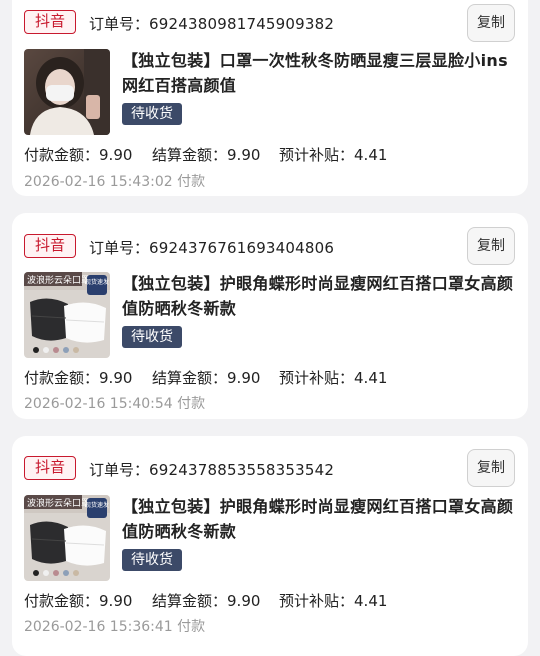  Describe the element at coordinates (242, 248) in the screenshot. I see `order-number-value: 6924376761693404806` at that location.